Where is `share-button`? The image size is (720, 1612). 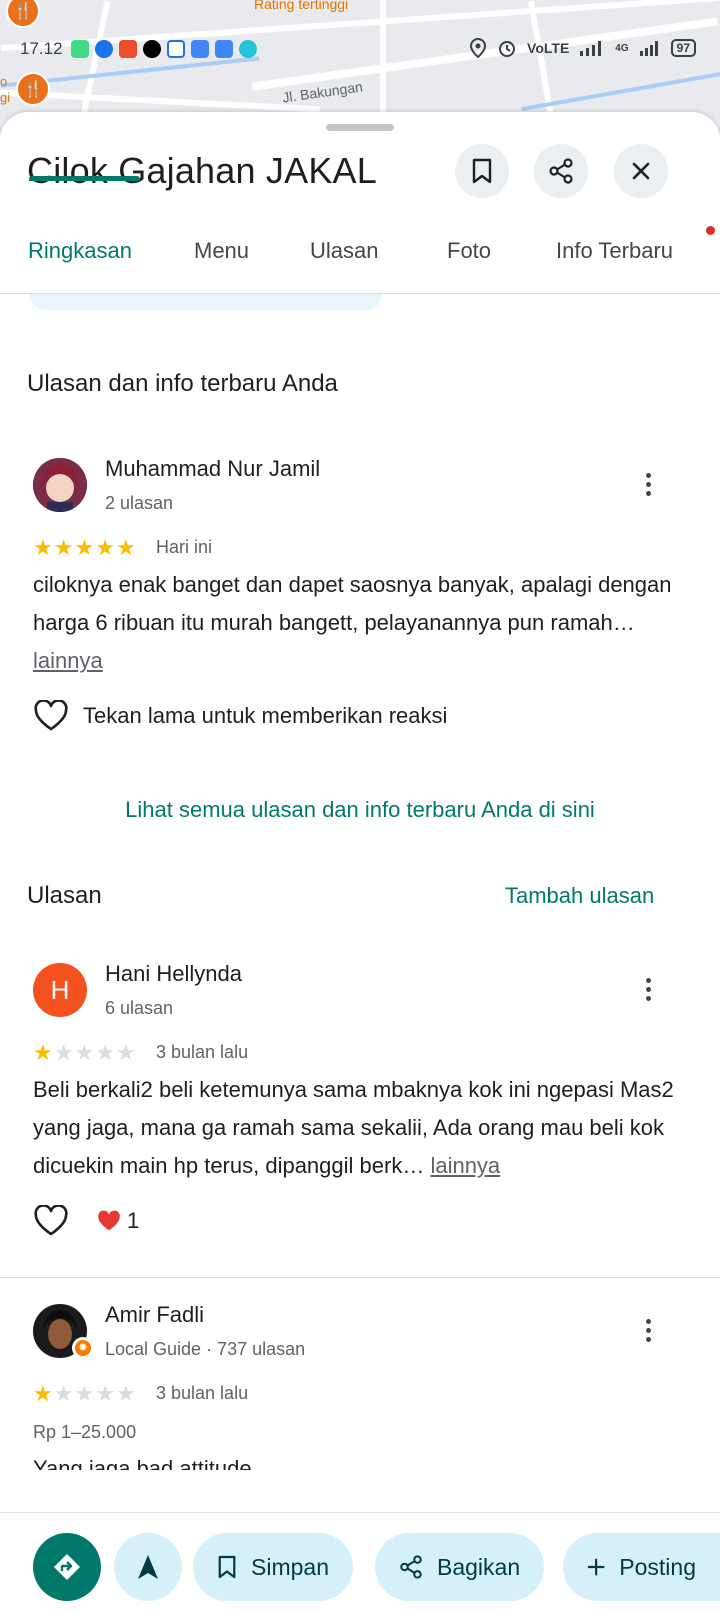 share-button is located at coordinates (561, 171).